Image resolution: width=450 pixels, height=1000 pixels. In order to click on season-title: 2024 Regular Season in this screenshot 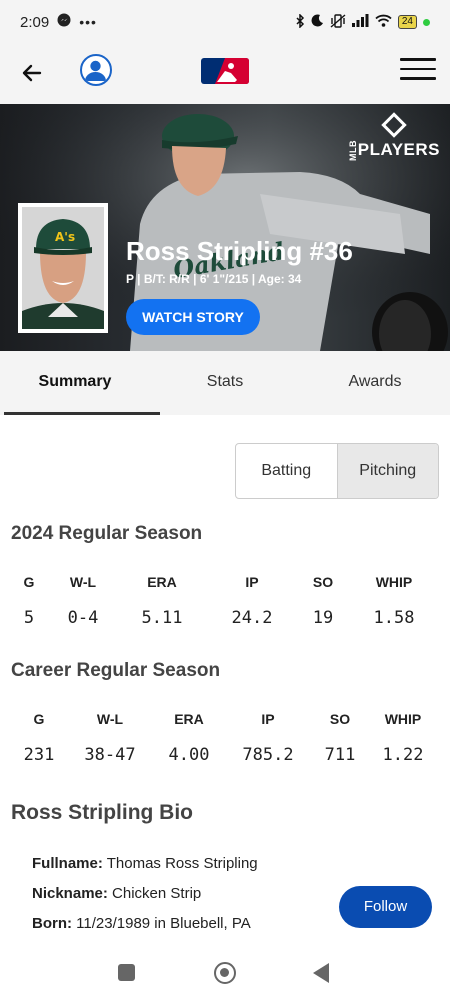, I will do `click(107, 533)`.